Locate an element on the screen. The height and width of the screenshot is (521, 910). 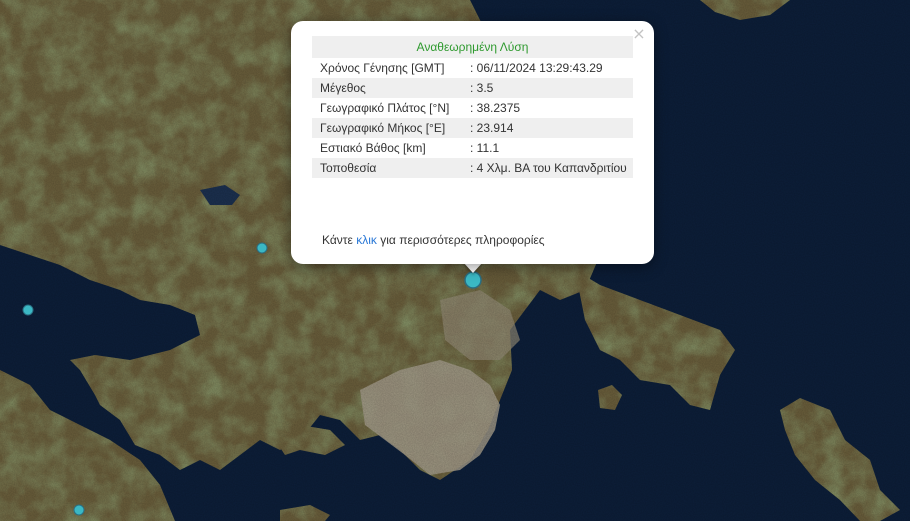
latitude-label: Γεωγραφικό Πλάτος [°N] is located at coordinates (385, 108).